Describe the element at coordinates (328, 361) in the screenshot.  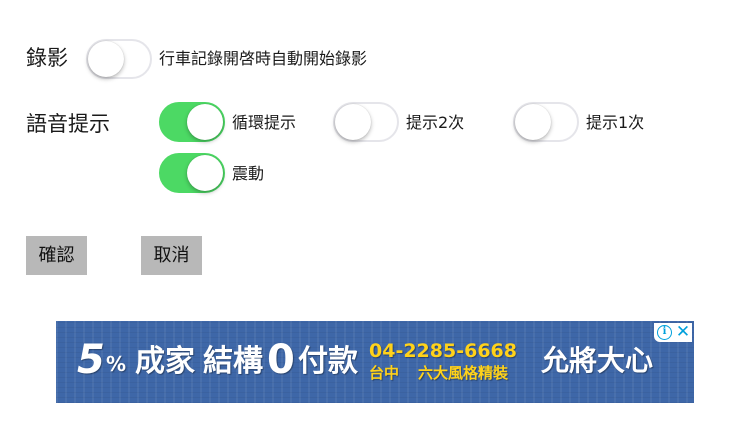
I see `ad-headline-part3: 付款` at that location.